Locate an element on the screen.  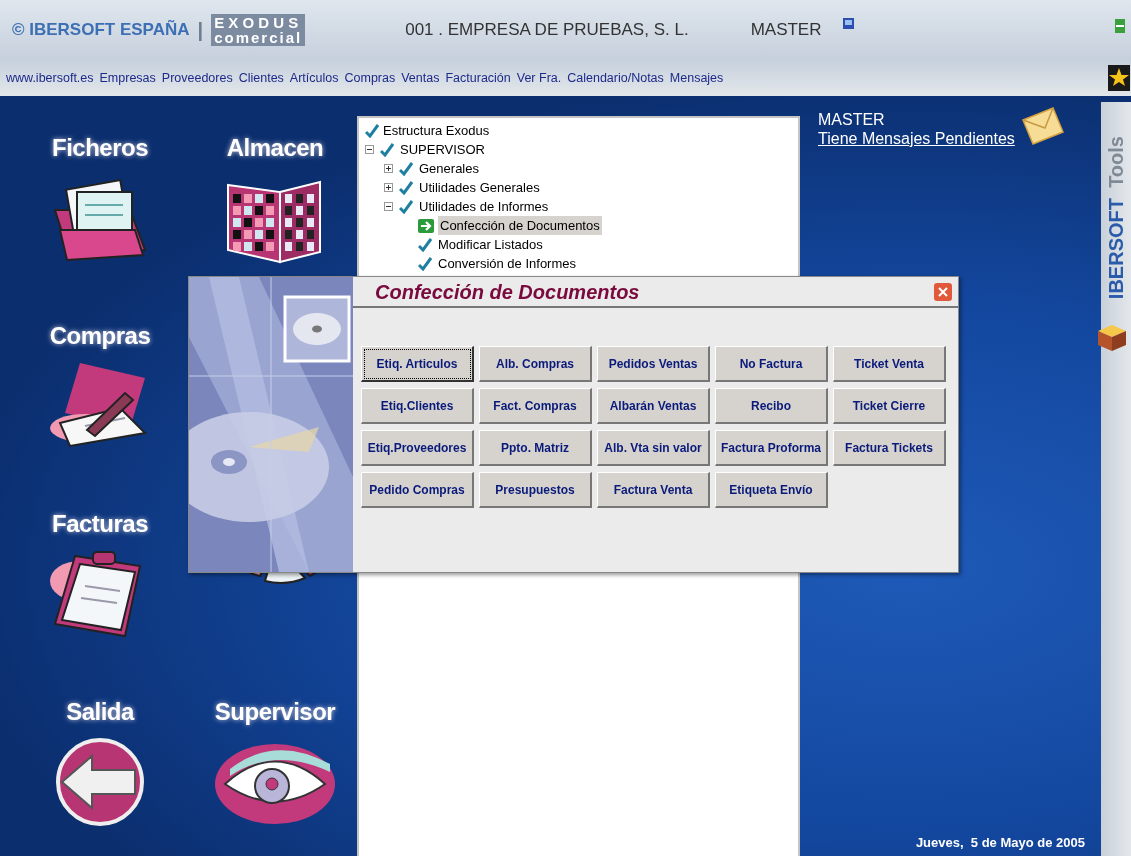
document-button: Etiq.Clientes is located at coordinates (417, 406).